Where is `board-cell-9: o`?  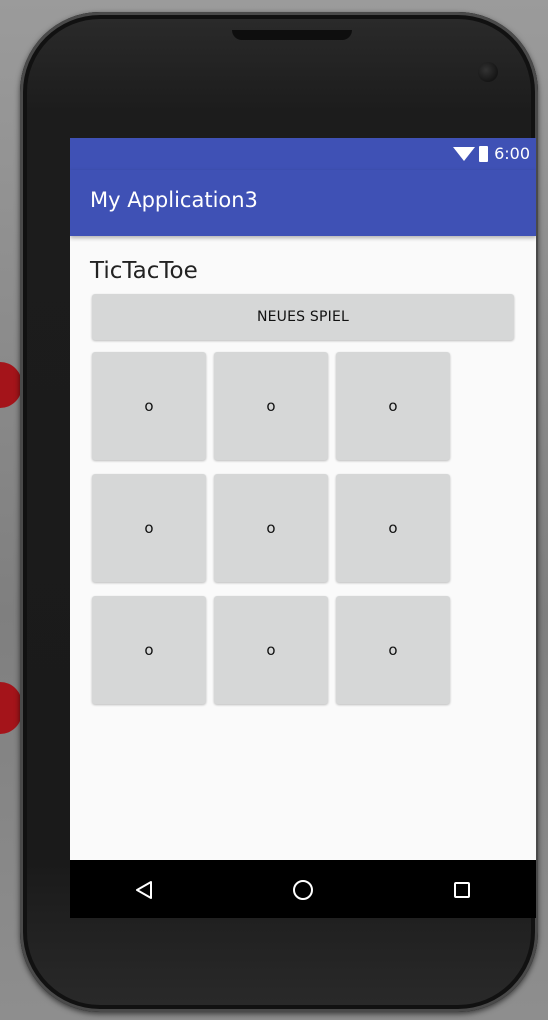 board-cell-9: o is located at coordinates (393, 650).